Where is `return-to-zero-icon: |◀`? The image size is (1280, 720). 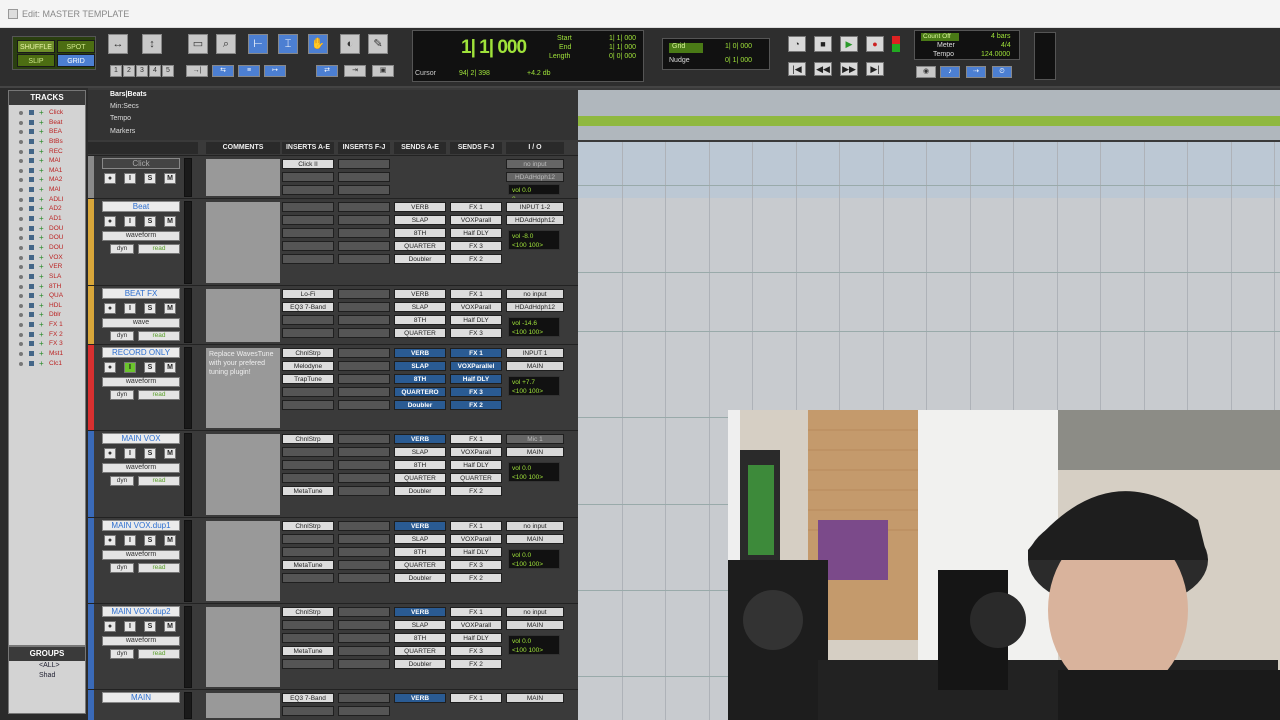 return-to-zero-icon: |◀ is located at coordinates (797, 69).